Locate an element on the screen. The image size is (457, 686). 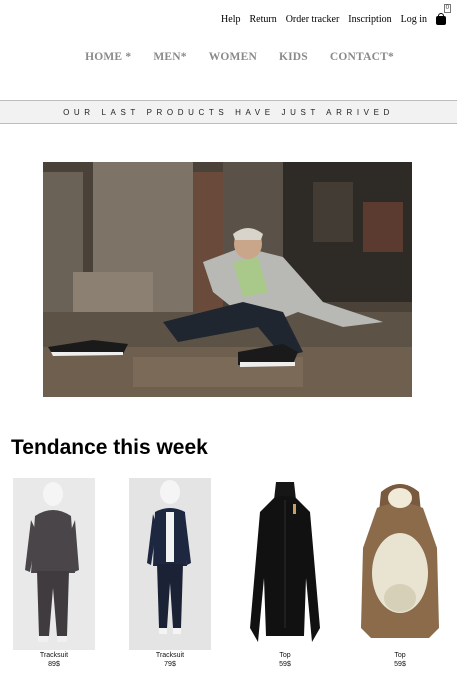
announcement-text: OUR LAST PRODUCTS HAVE JUST ARRIVED is located at coordinates (228, 112).